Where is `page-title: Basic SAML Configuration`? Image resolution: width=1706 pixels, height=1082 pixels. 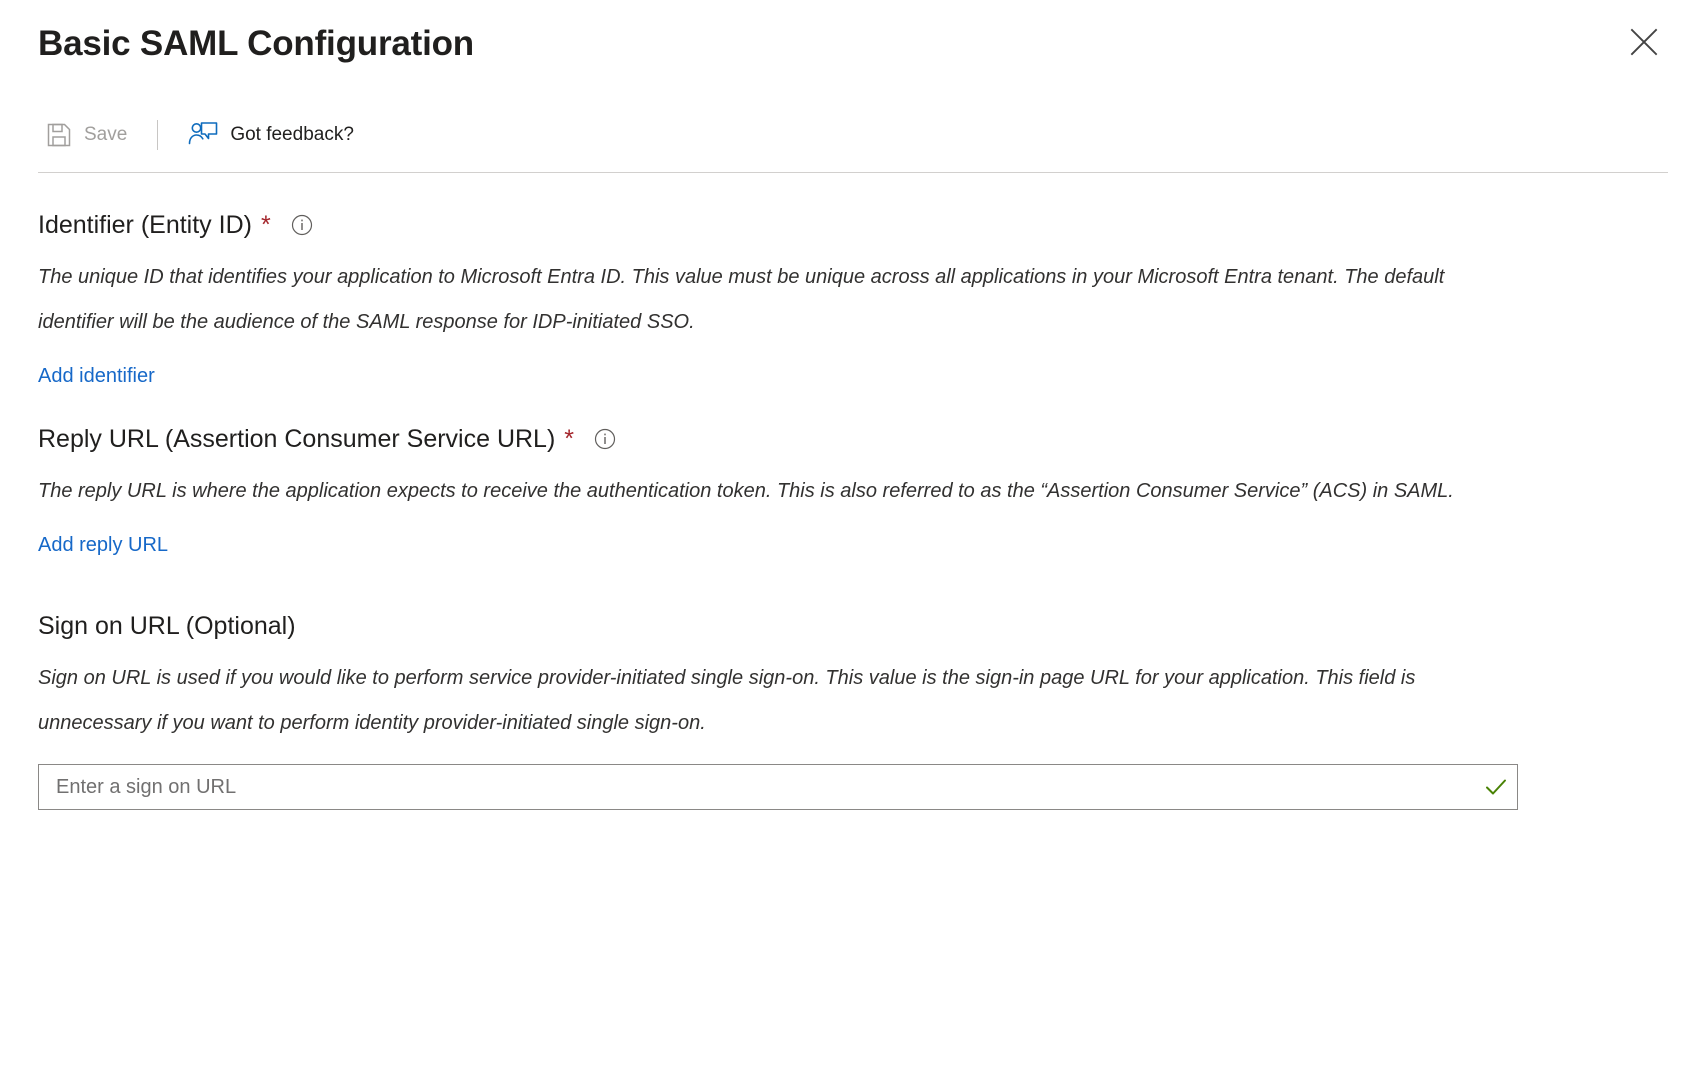
page-title: Basic SAML Configuration is located at coordinates (256, 43).